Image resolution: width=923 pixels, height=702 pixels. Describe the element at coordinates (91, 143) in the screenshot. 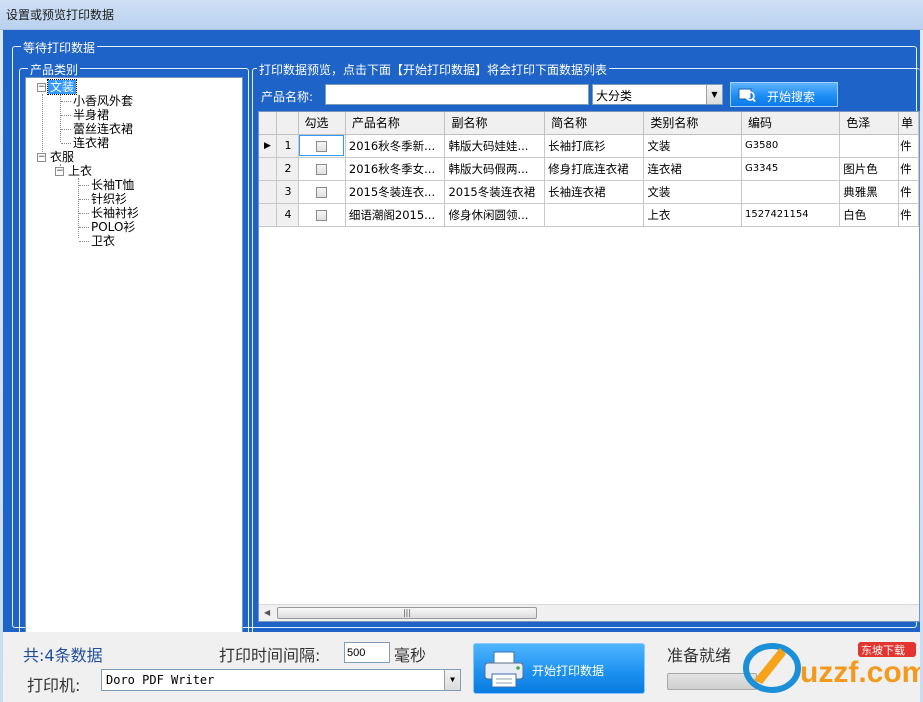

I see `tree-node-dress: 连衣裙` at that location.